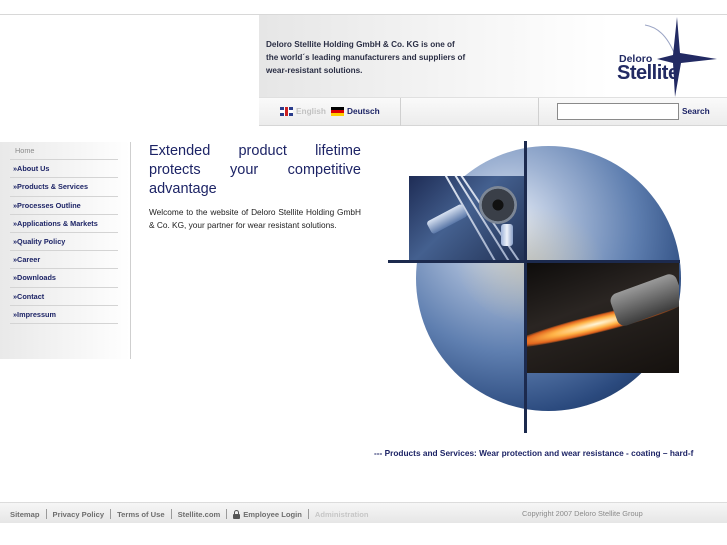 This screenshot has width=727, height=545. Describe the element at coordinates (64, 169) in the screenshot. I see `nav-item-about-us: »About Us` at that location.